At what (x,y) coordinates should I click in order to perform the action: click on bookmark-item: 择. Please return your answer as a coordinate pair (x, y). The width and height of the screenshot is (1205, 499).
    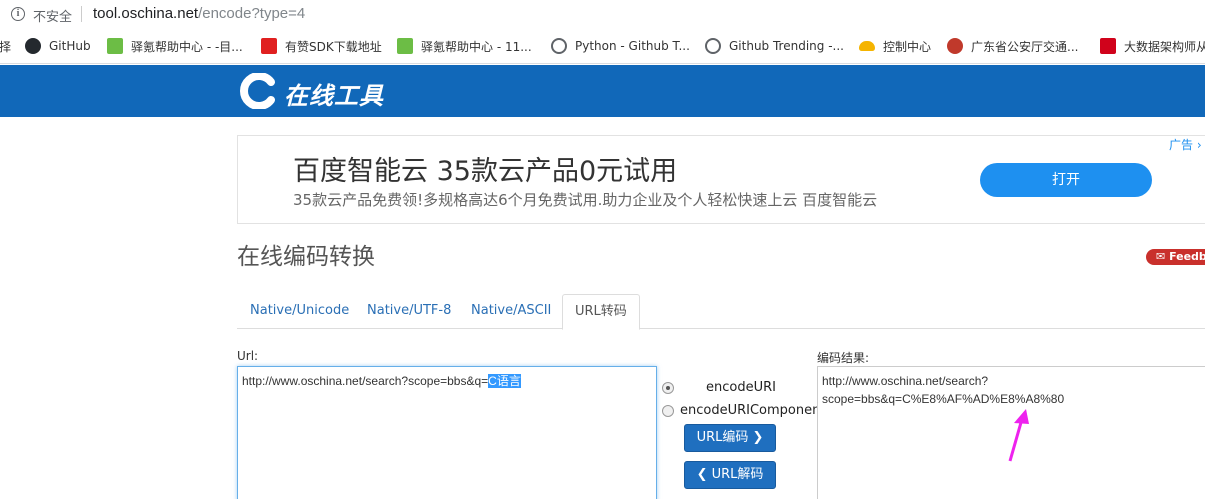
    Looking at the image, I should click on (5, 46).